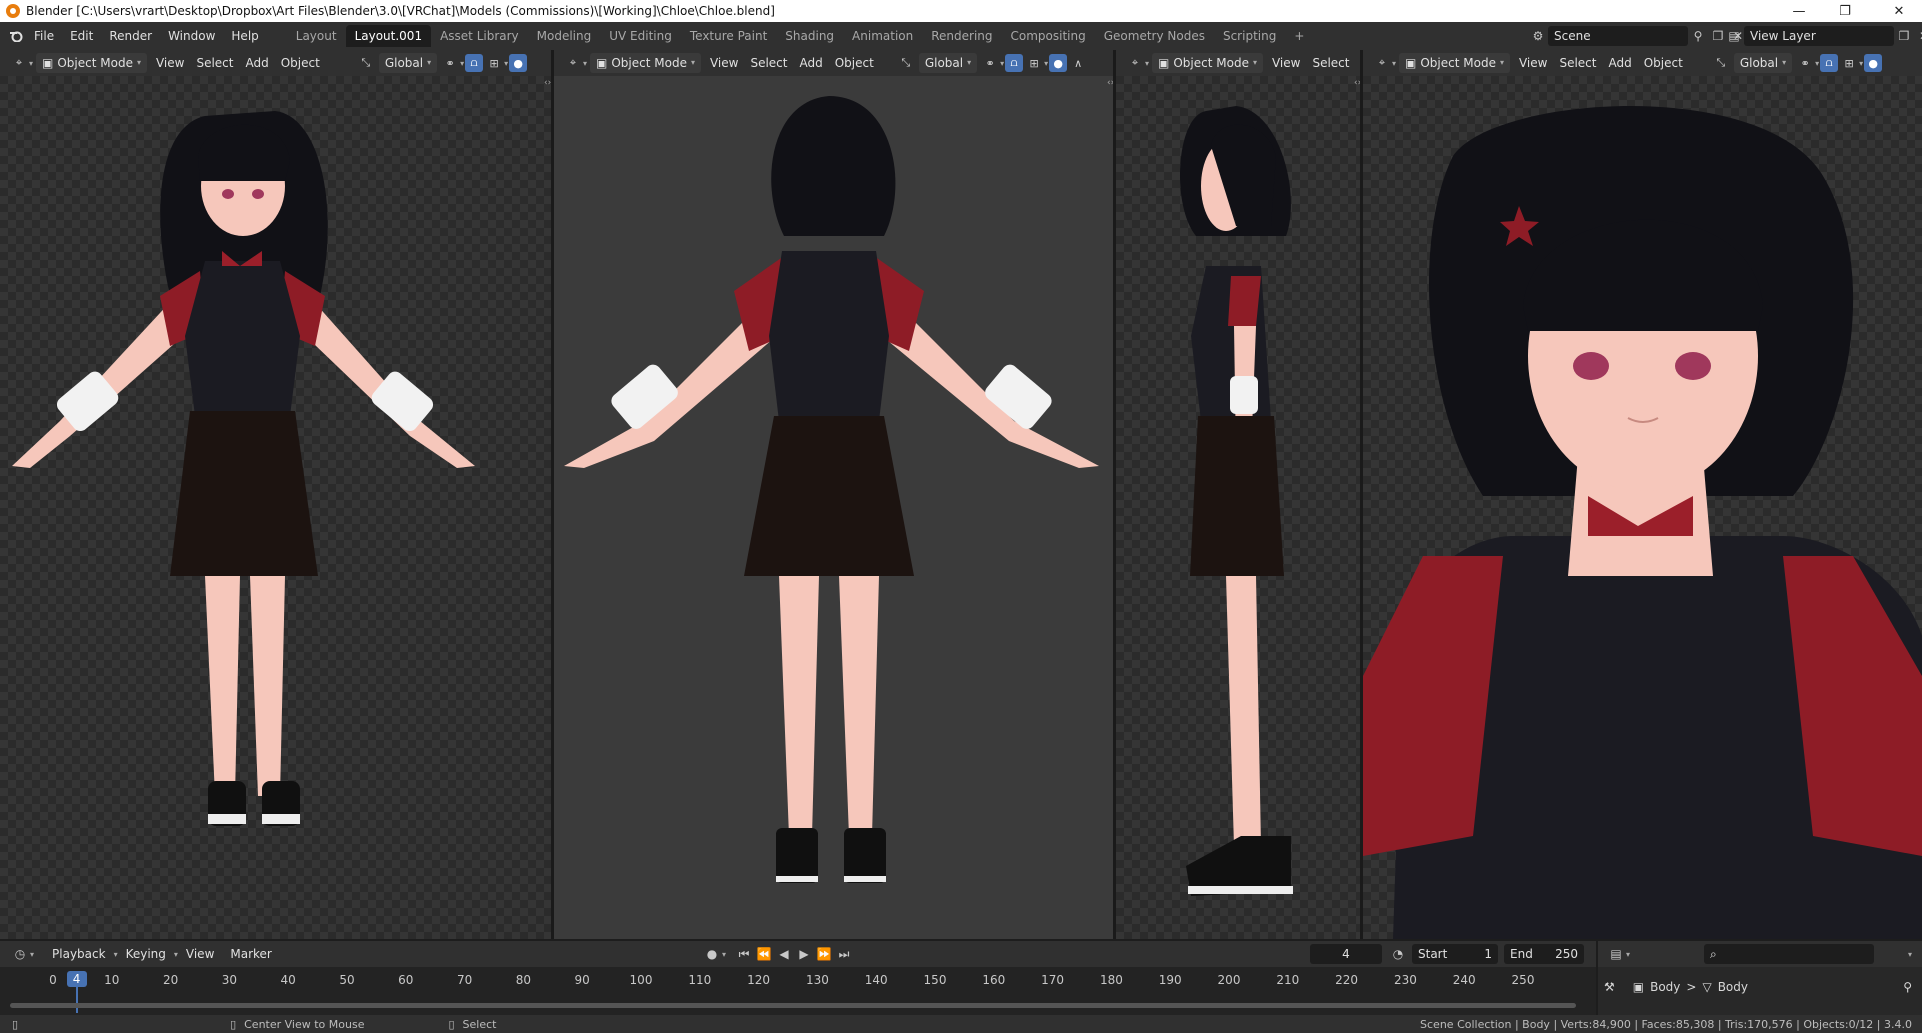  Describe the element at coordinates (244, 36) in the screenshot. I see `menu-help: Help` at that location.